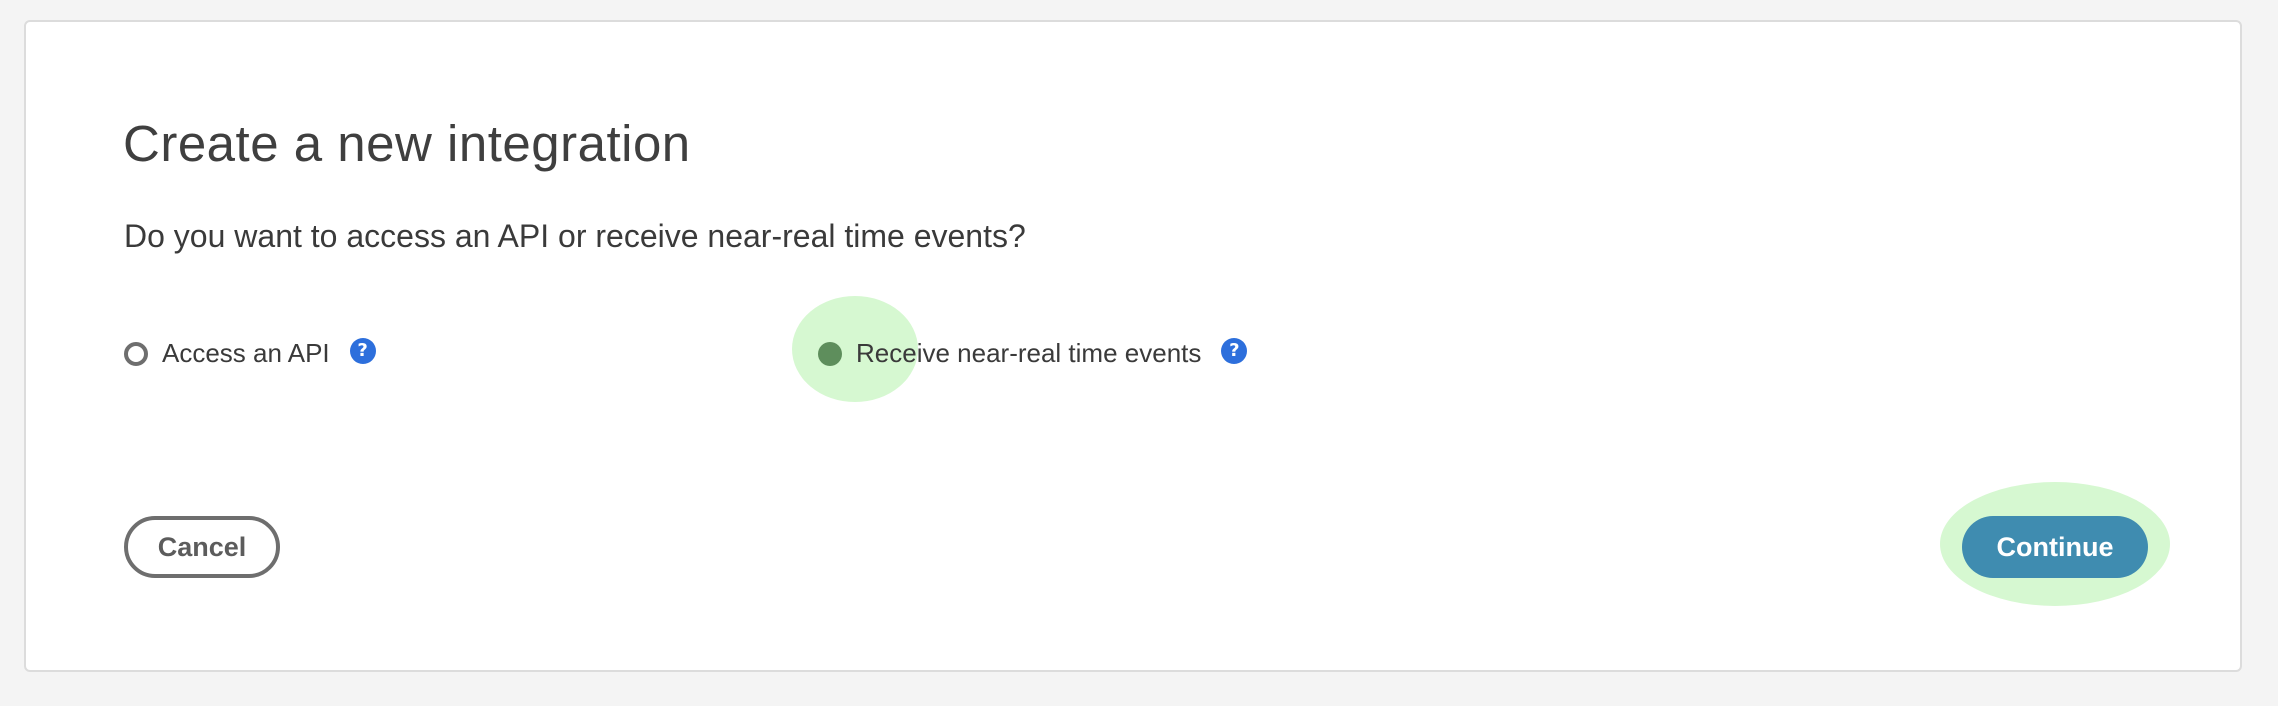 This screenshot has height=706, width=2278. What do you see at coordinates (2055, 547) in the screenshot?
I see `continue-button: Continue` at bounding box center [2055, 547].